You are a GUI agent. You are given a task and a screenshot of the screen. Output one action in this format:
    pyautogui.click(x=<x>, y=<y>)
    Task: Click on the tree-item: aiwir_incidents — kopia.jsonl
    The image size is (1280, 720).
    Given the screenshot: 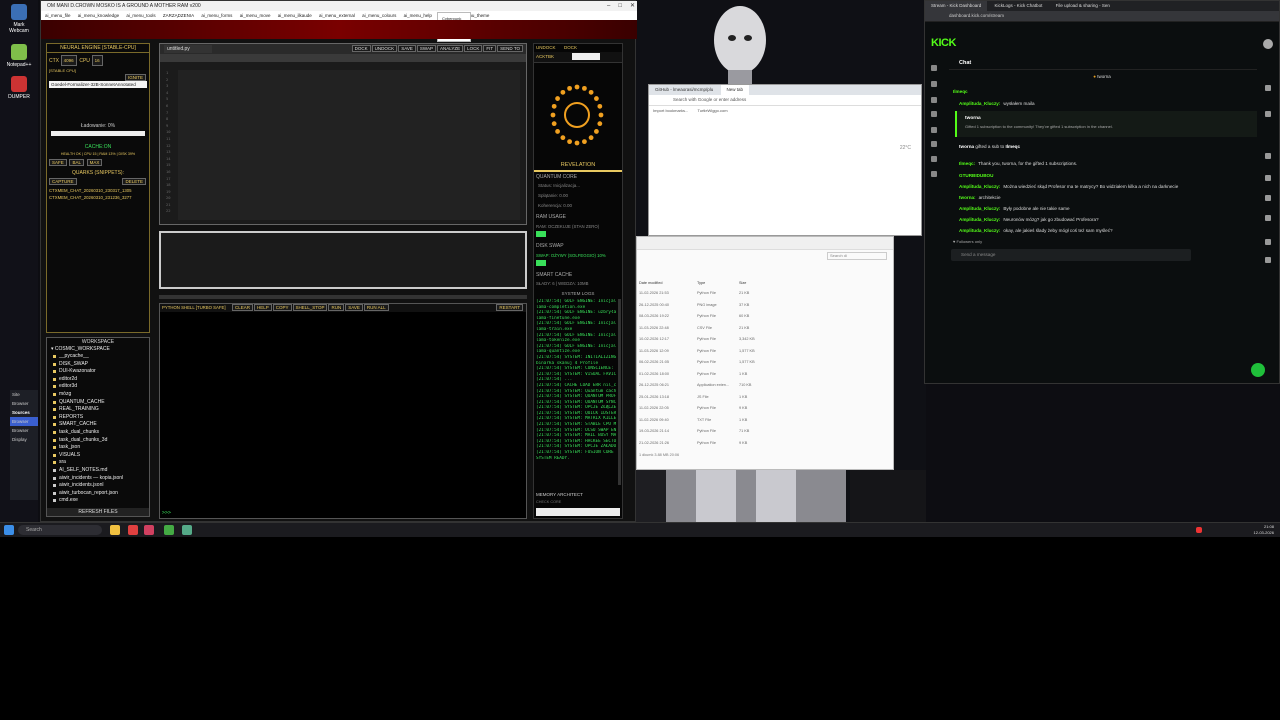 What is the action you would take?
    pyautogui.click(x=98, y=479)
    